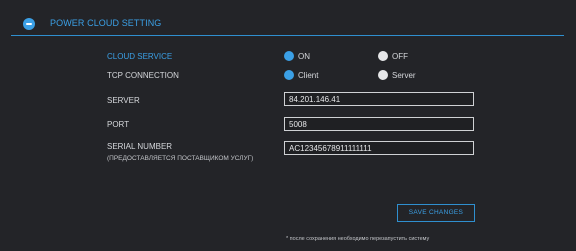 The width and height of the screenshot is (576, 251). I want to click on server-label: SERVER, so click(123, 100).